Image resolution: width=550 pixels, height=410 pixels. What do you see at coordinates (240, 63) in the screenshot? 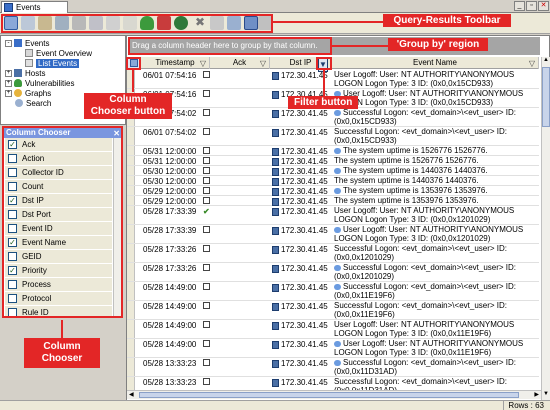
I see `column-header-ack: Ack ▽` at bounding box center [240, 63].